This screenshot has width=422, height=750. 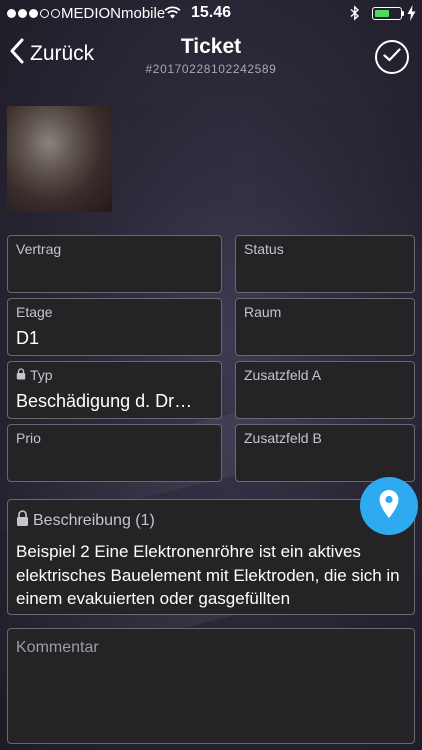 I want to click on zusatzfeld-a-label: Zusatzfeld A, so click(x=283, y=375).